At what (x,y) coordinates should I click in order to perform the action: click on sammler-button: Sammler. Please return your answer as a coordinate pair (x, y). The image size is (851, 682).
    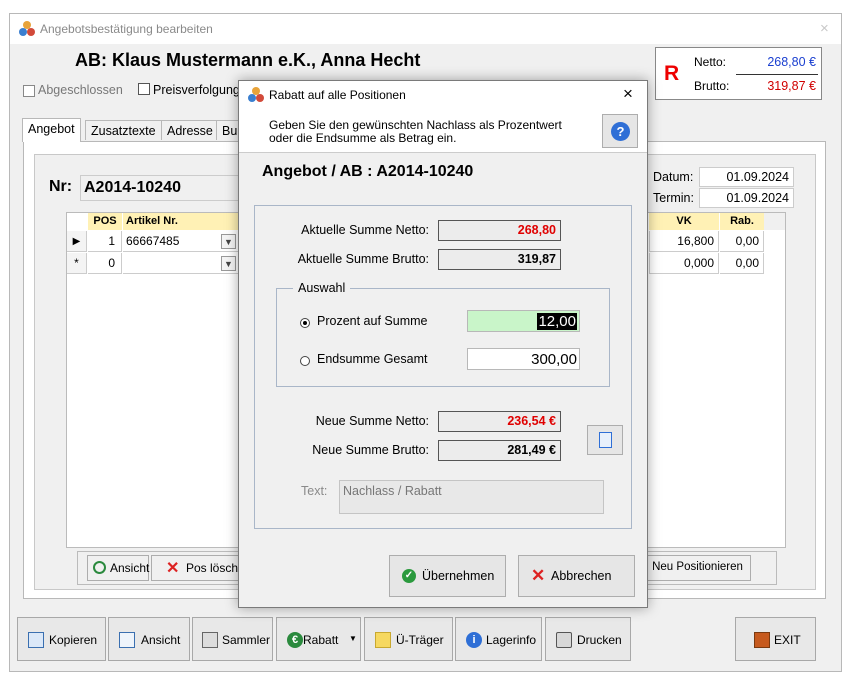
    Looking at the image, I should click on (232, 639).